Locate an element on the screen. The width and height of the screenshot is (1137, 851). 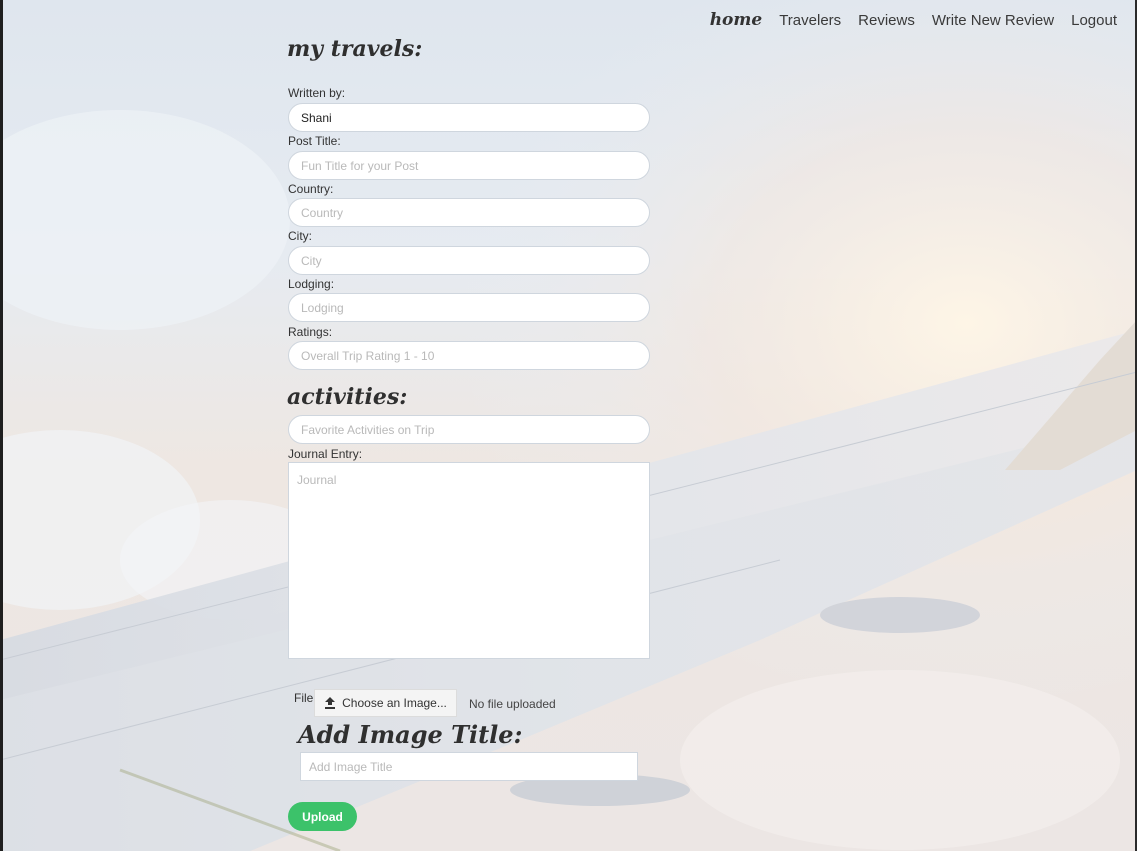
activities-heading: activities: is located at coordinates (347, 397).